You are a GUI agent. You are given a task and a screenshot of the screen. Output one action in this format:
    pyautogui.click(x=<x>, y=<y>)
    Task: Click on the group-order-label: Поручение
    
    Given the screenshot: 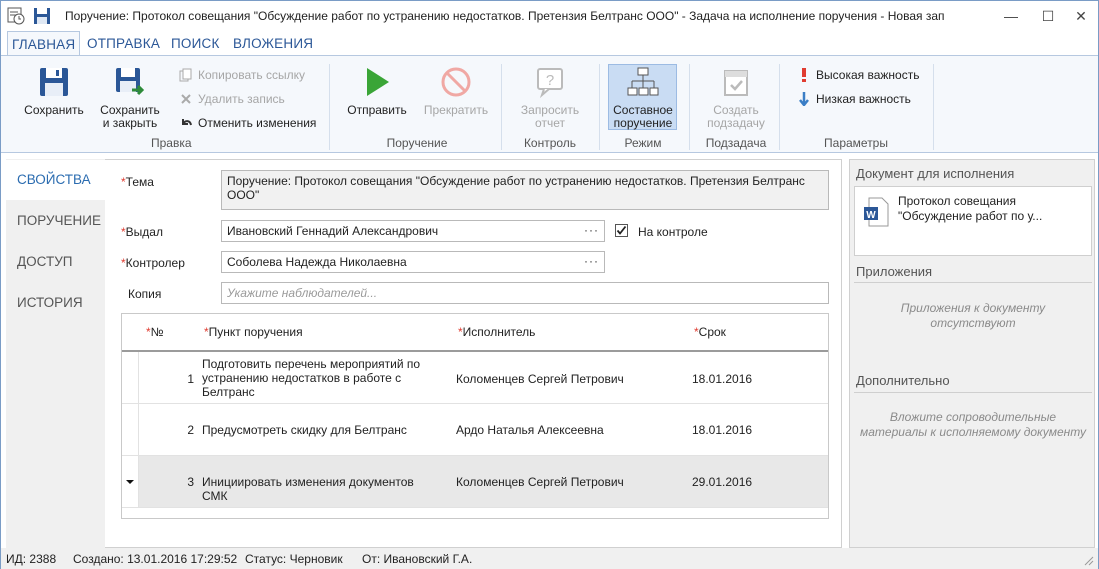 What is the action you would take?
    pyautogui.click(x=417, y=143)
    